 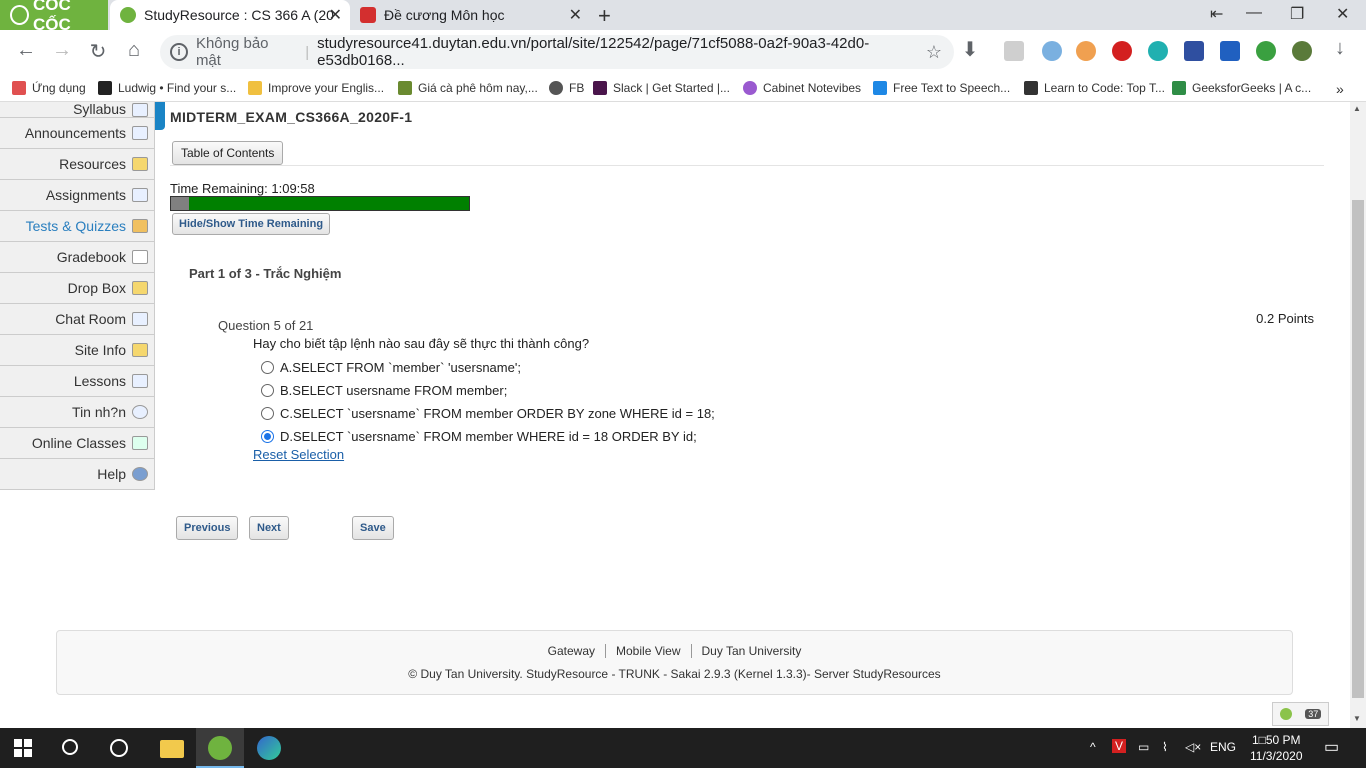 What do you see at coordinates (228, 153) in the screenshot?
I see `table-of-contents-button: Table of Contents` at bounding box center [228, 153].